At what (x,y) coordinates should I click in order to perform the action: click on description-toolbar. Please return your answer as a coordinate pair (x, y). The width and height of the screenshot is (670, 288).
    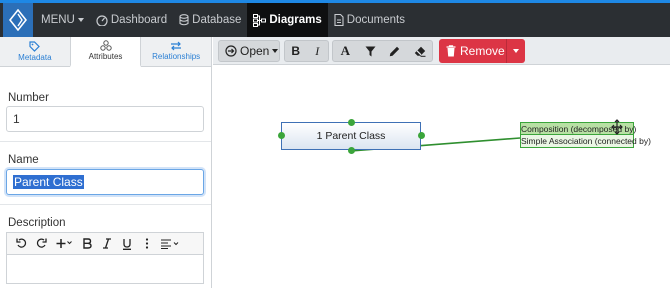
    Looking at the image, I should click on (105, 243).